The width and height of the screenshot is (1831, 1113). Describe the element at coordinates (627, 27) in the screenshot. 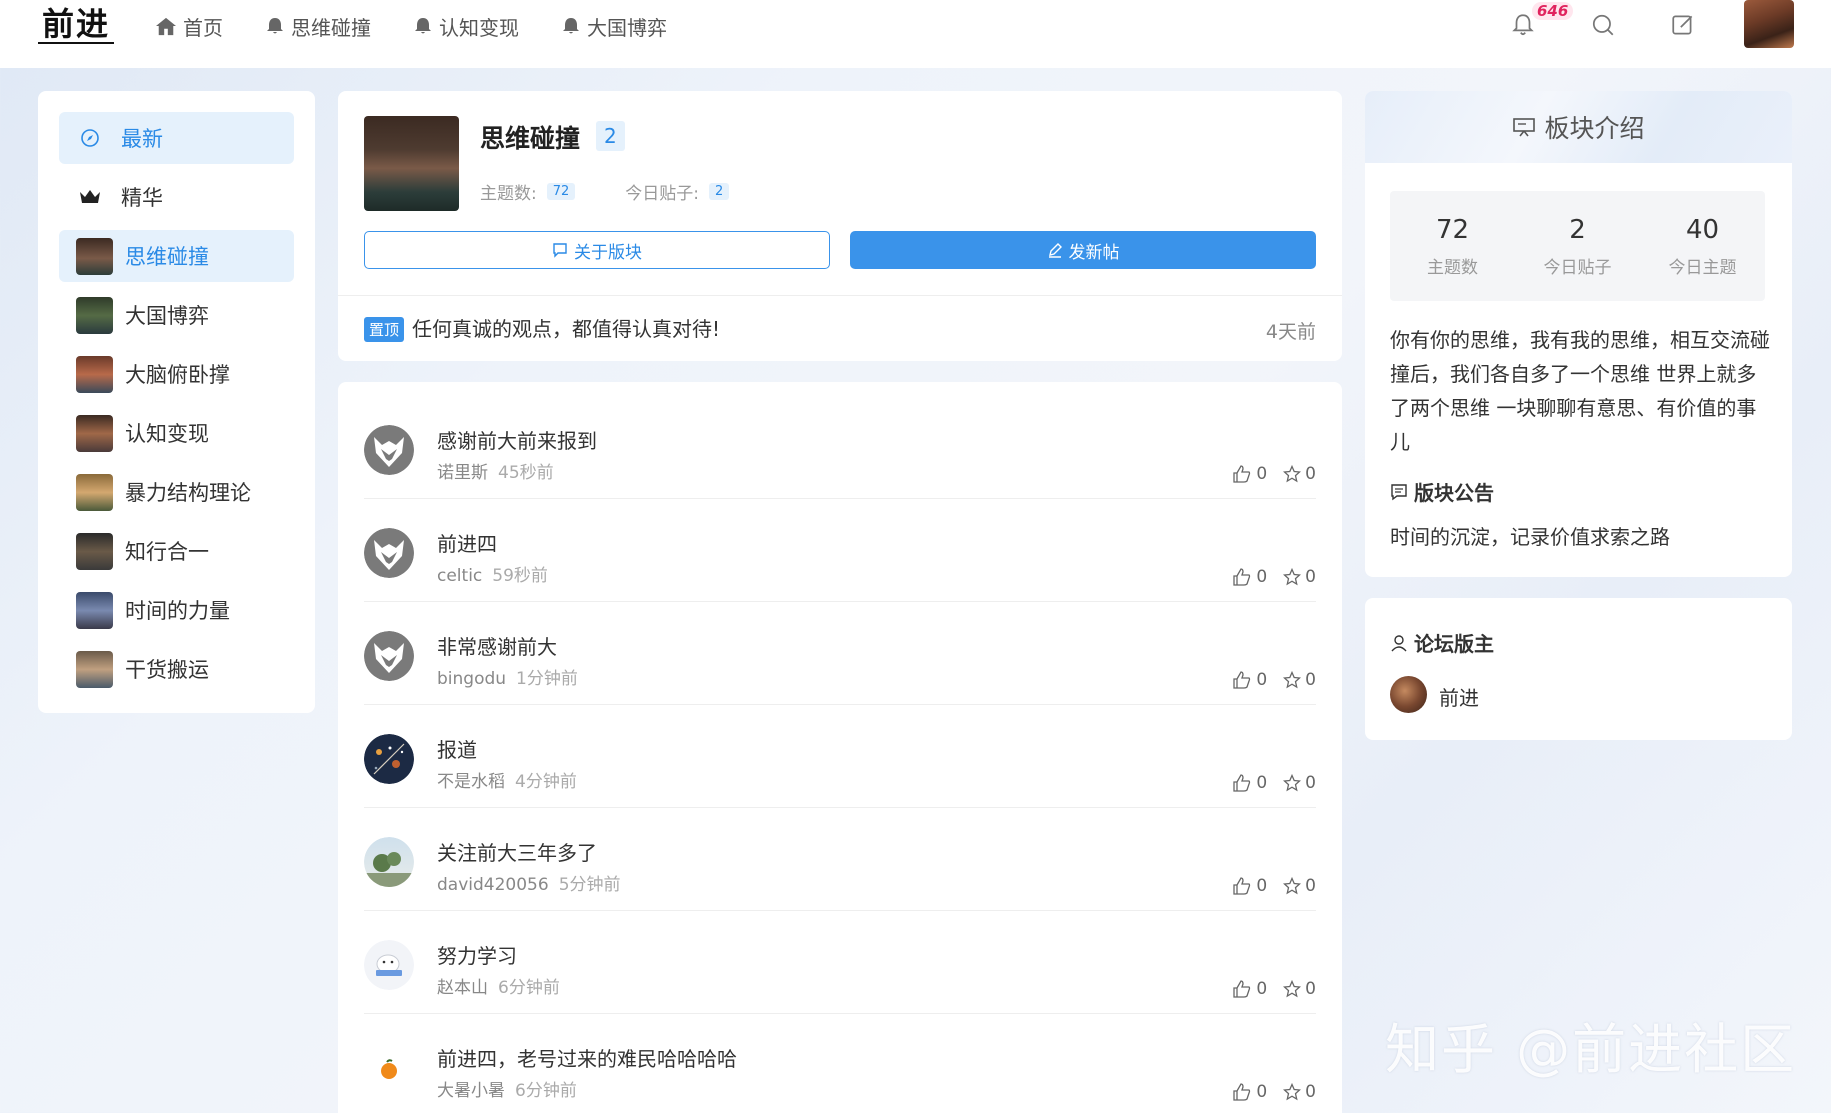

I see `nav-geopolitics-label: 大国博弈` at that location.